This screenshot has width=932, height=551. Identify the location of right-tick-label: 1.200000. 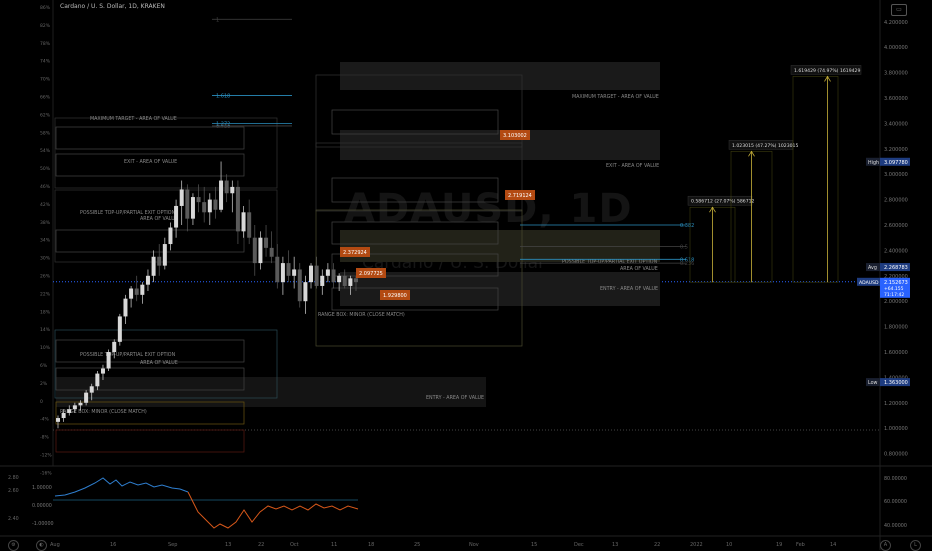
(896, 404).